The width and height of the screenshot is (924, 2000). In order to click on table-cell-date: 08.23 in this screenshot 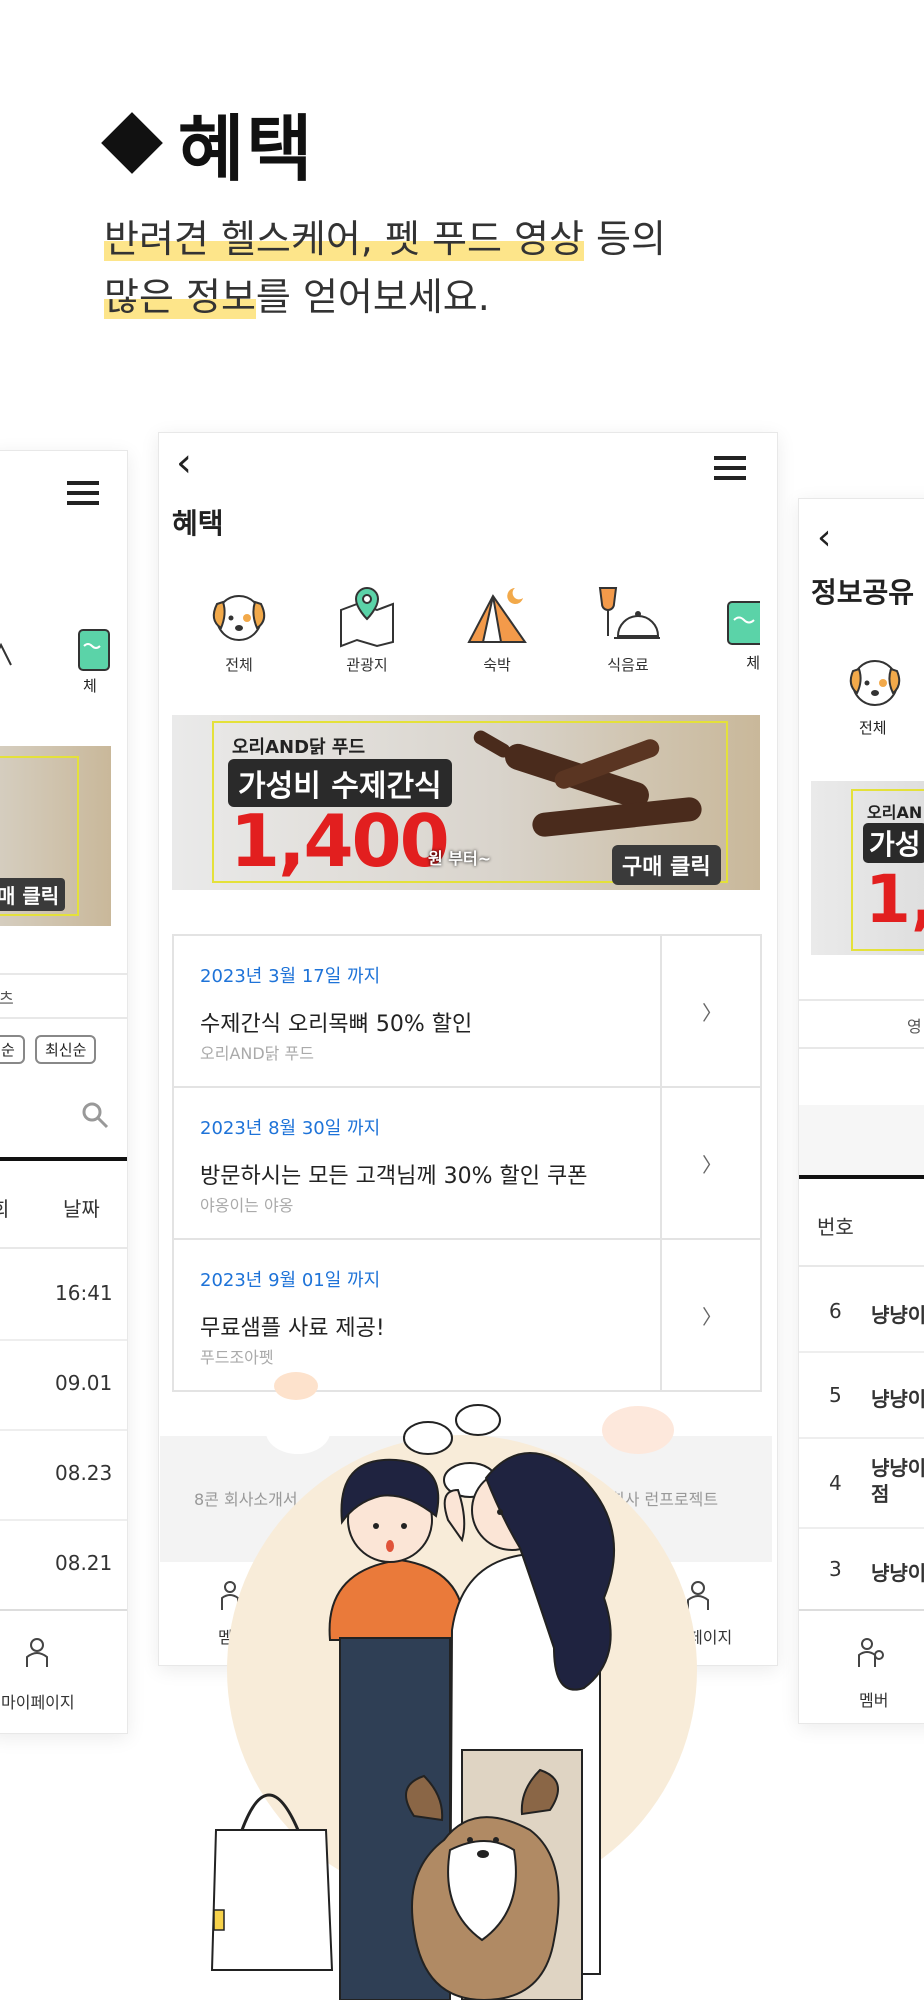, I will do `click(84, 1473)`.